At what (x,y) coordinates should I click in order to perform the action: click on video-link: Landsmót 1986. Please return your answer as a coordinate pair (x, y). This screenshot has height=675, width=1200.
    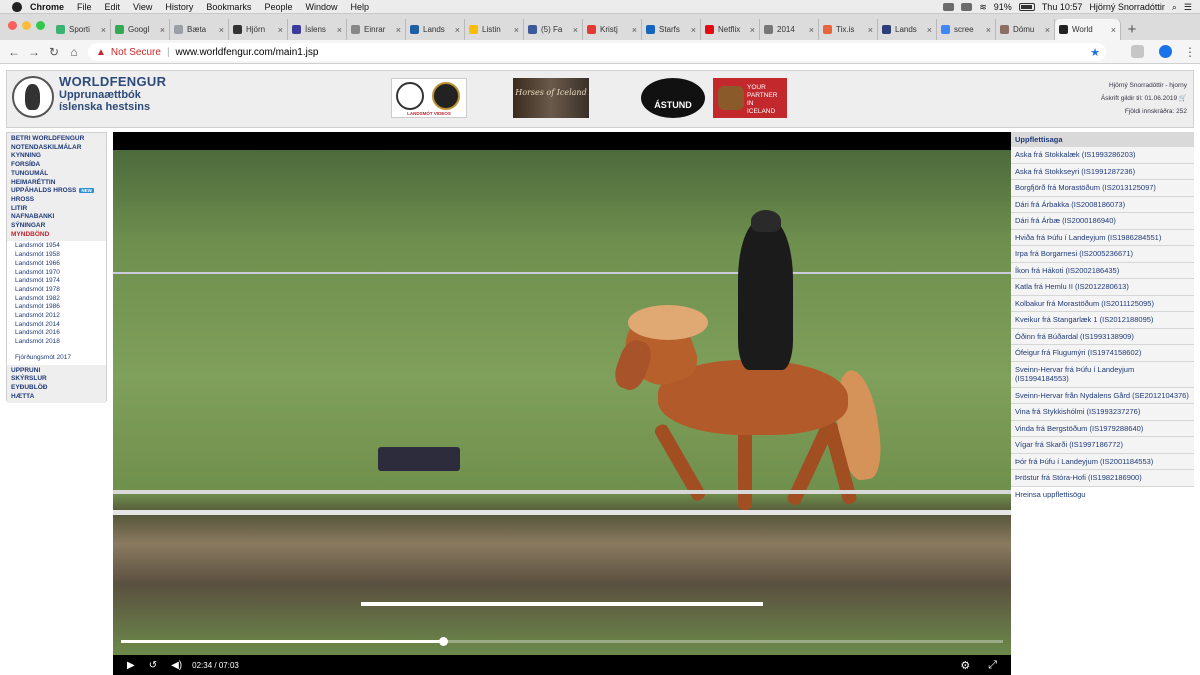
    Looking at the image, I should click on (56, 307).